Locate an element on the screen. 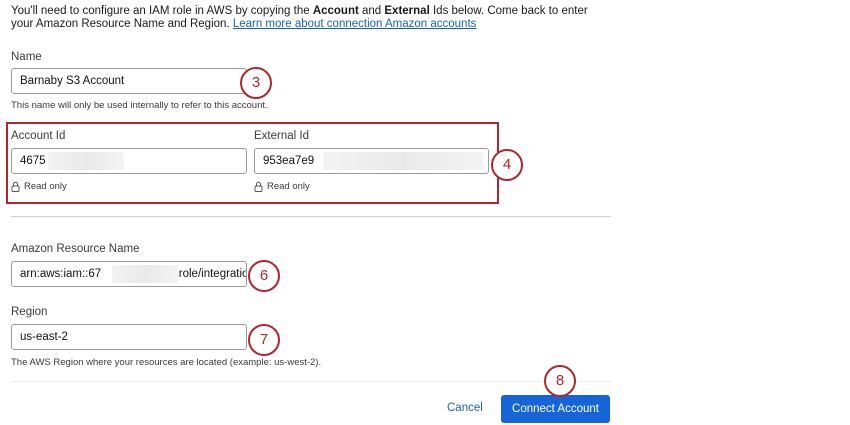 The height and width of the screenshot is (425, 850). external-id-readonly: Read only is located at coordinates (282, 186).